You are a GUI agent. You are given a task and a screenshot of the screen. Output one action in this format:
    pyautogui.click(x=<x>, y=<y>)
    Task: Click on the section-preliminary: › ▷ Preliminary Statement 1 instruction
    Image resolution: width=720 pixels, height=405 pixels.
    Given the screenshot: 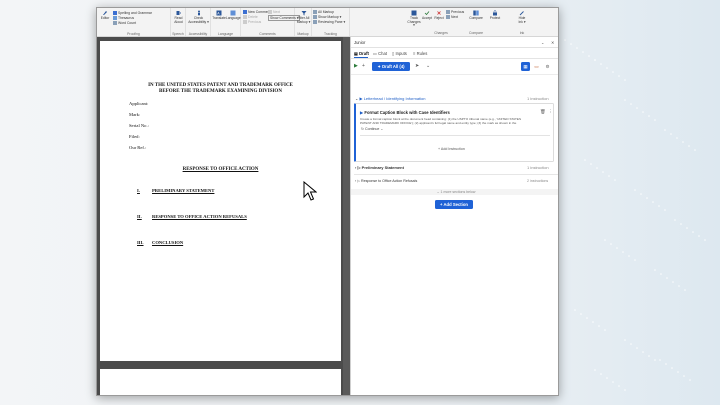 What is the action you would take?
    pyautogui.click(x=454, y=167)
    